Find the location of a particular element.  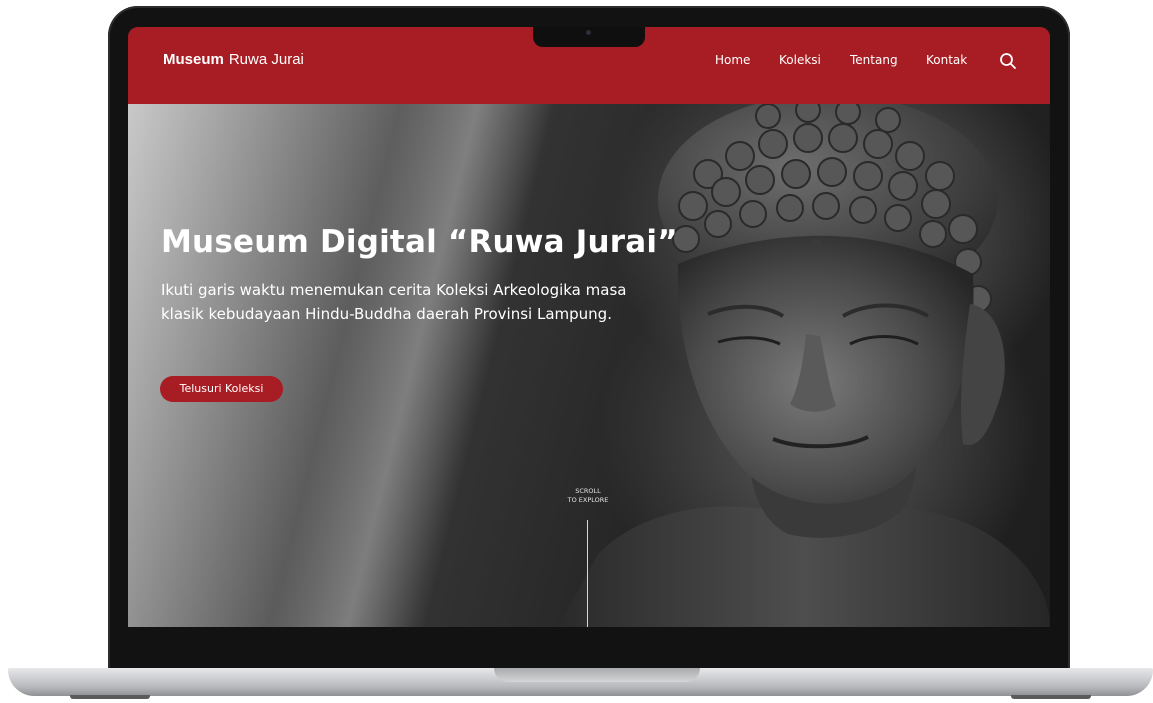

nav-koleksi: Koleksi is located at coordinates (800, 60).